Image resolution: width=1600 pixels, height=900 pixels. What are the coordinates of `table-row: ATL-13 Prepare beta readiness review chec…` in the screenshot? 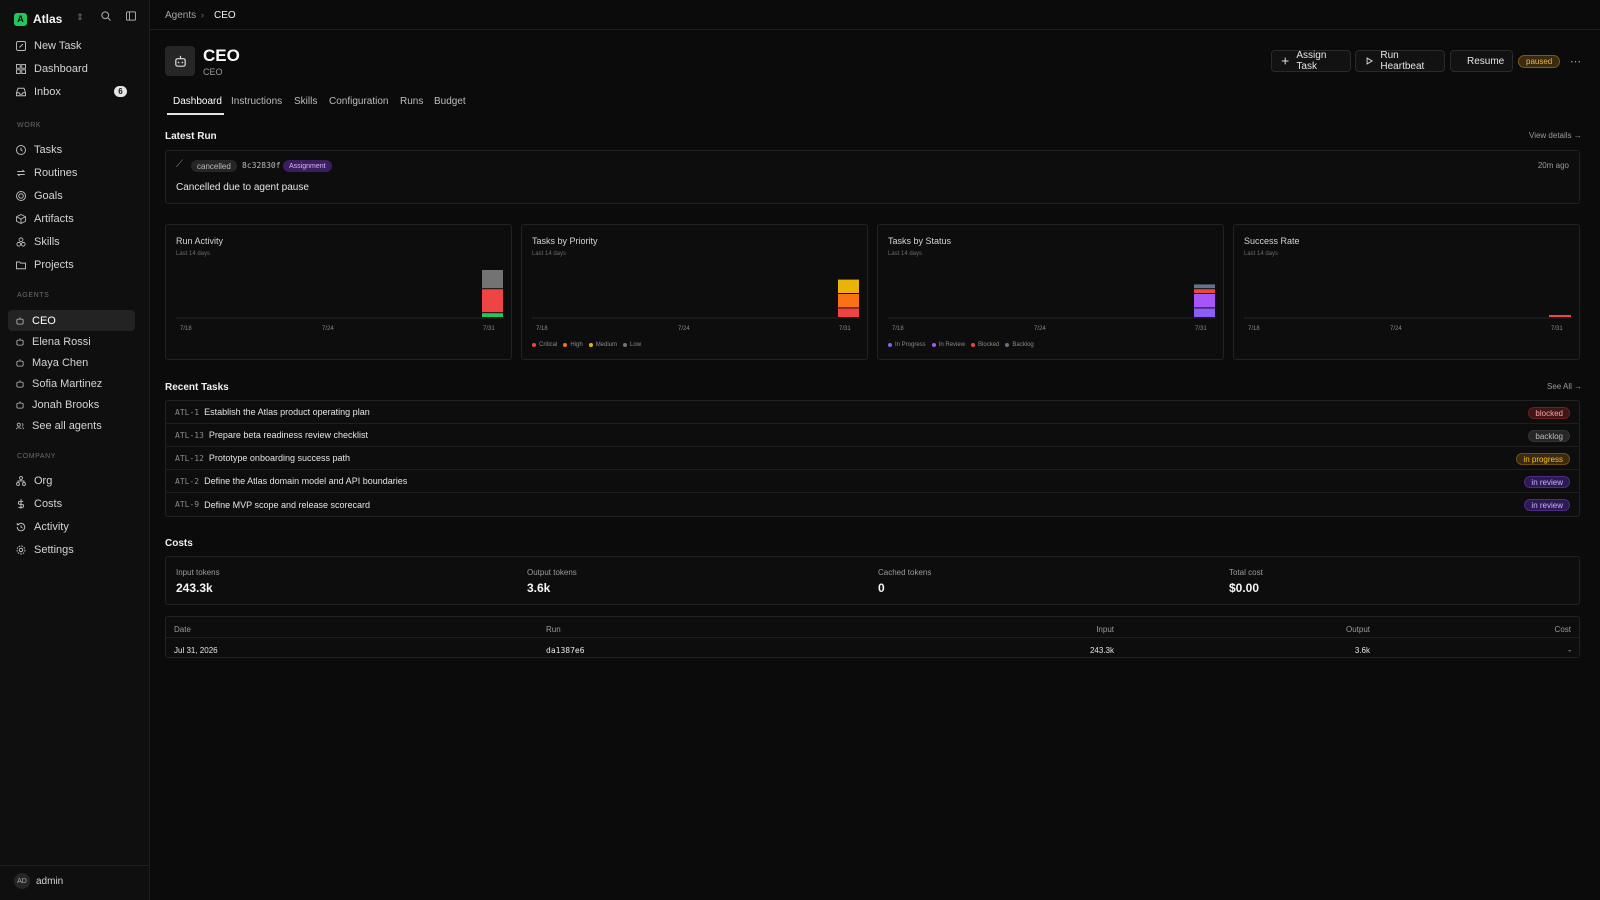 It's located at (872, 435).